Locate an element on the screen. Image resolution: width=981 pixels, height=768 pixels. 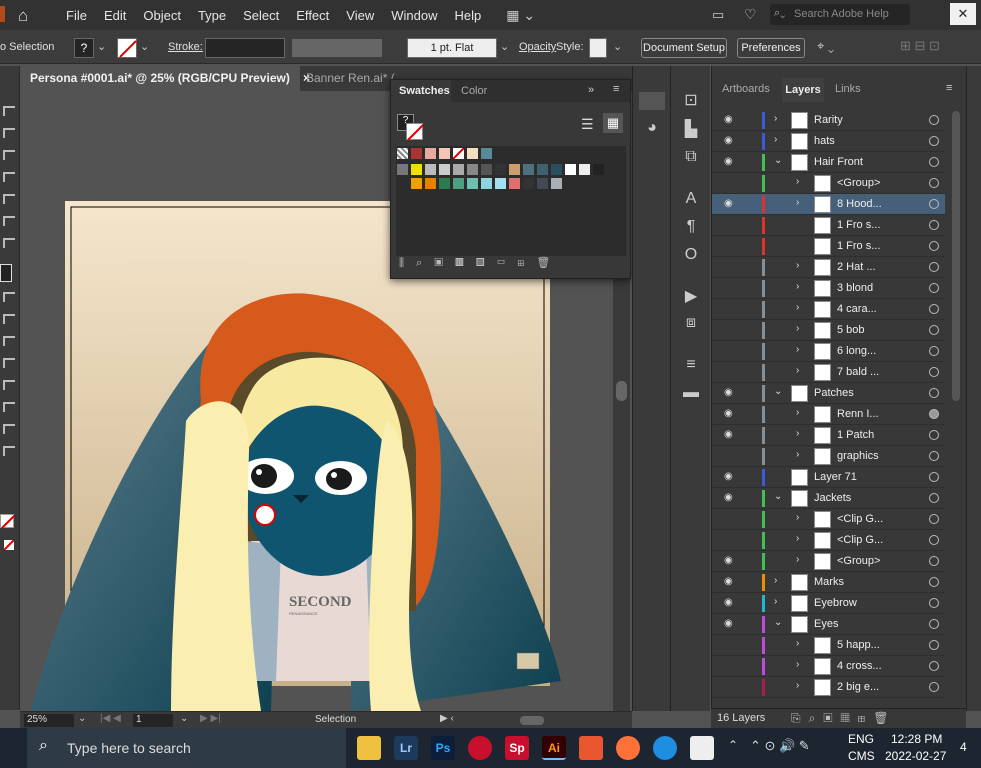
brushes-dock-icon: ◕ is located at coordinates (652, 128).